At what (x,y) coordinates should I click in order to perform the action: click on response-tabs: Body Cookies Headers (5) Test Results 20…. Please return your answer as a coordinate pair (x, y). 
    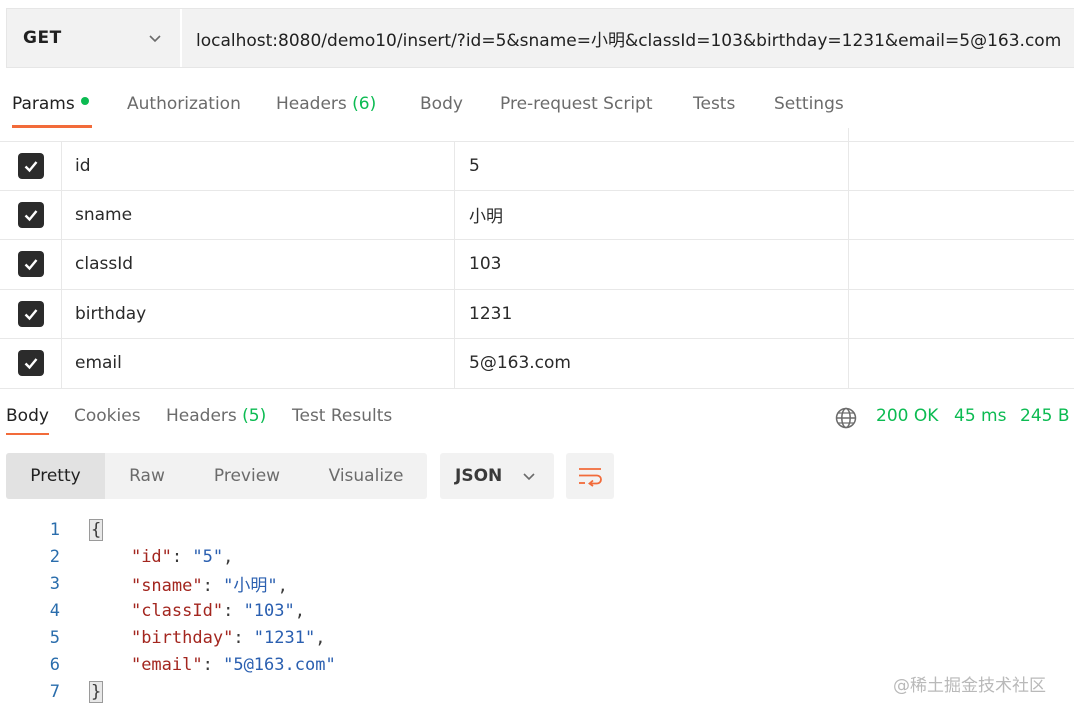
    Looking at the image, I should click on (537, 418).